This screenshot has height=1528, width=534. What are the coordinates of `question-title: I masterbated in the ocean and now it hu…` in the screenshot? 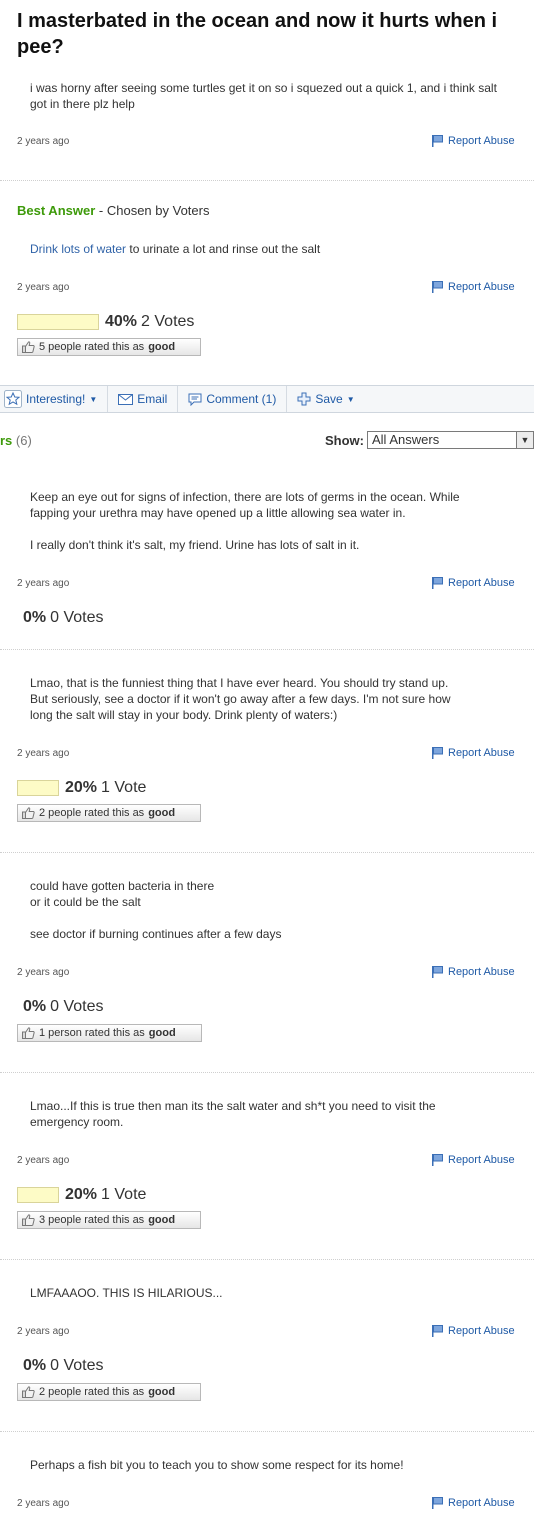 It's located at (257, 34).